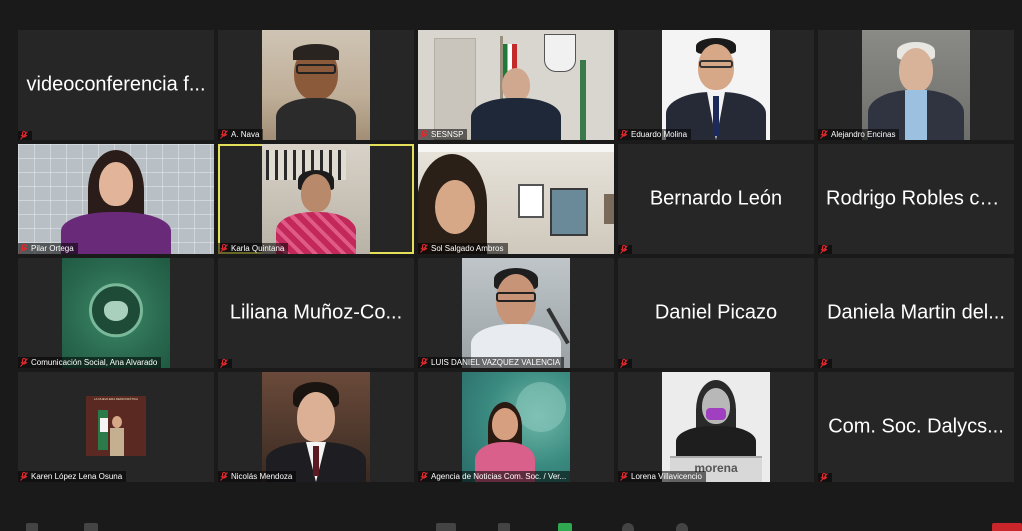  I want to click on record-button-icon, so click(628, 527).